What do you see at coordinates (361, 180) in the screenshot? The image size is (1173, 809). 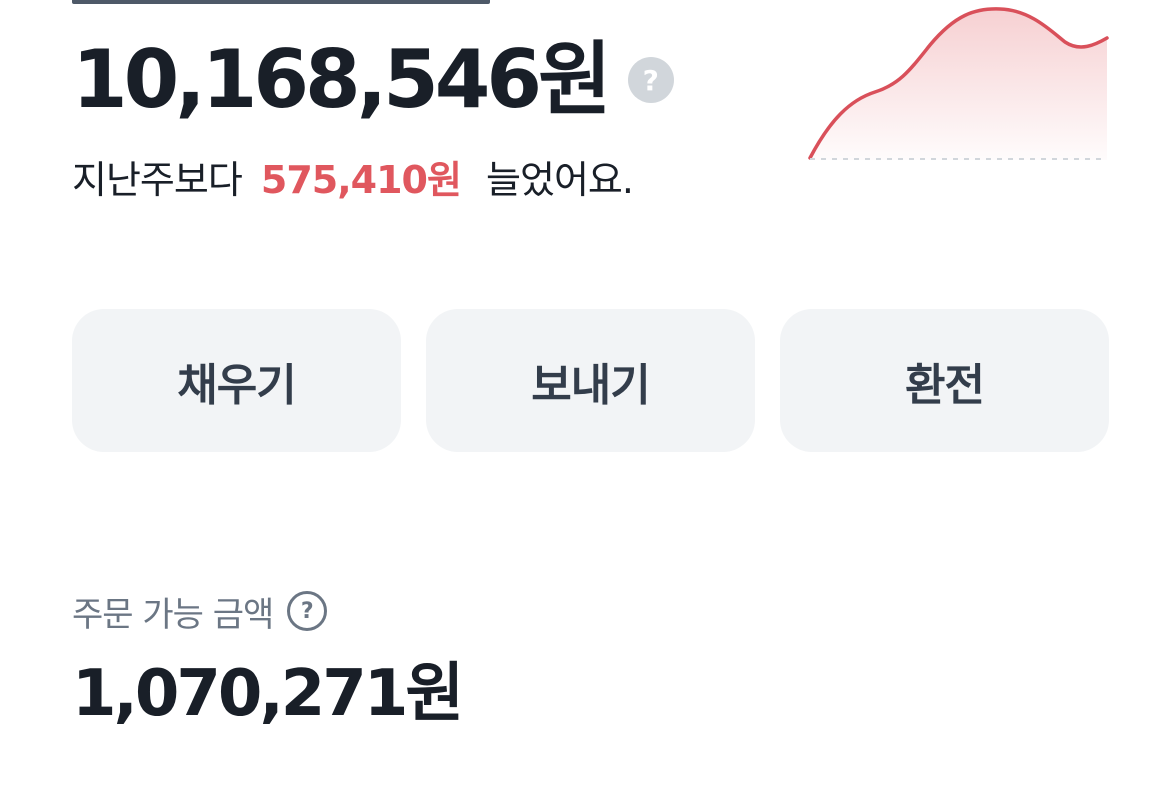 I see `weekly-change-amount: 575,410원` at bounding box center [361, 180].